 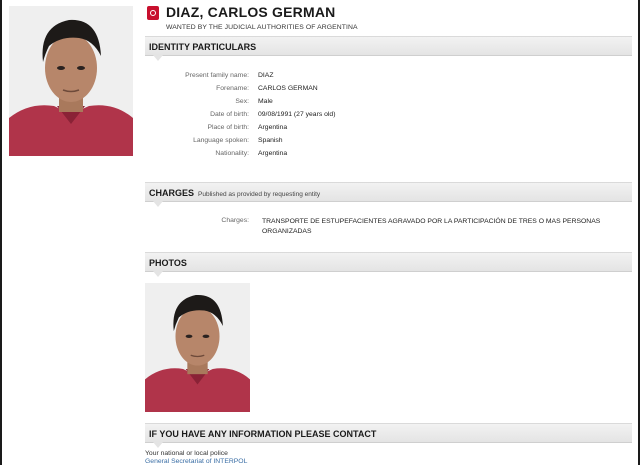 I want to click on field-value: Male, so click(x=265, y=101).